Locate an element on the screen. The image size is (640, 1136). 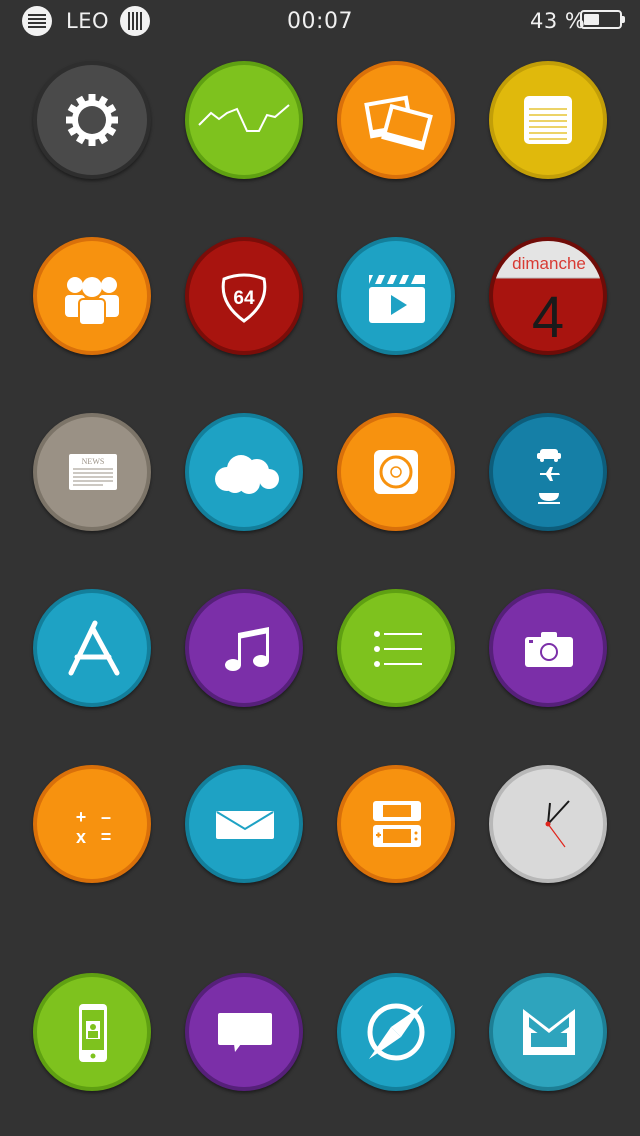
app-safari is located at coordinates (396, 1032).